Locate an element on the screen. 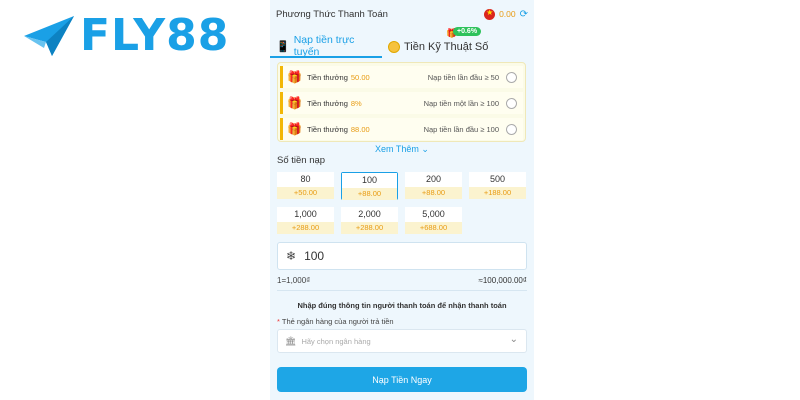  amount-option: 80 +50.00 is located at coordinates (305, 186).